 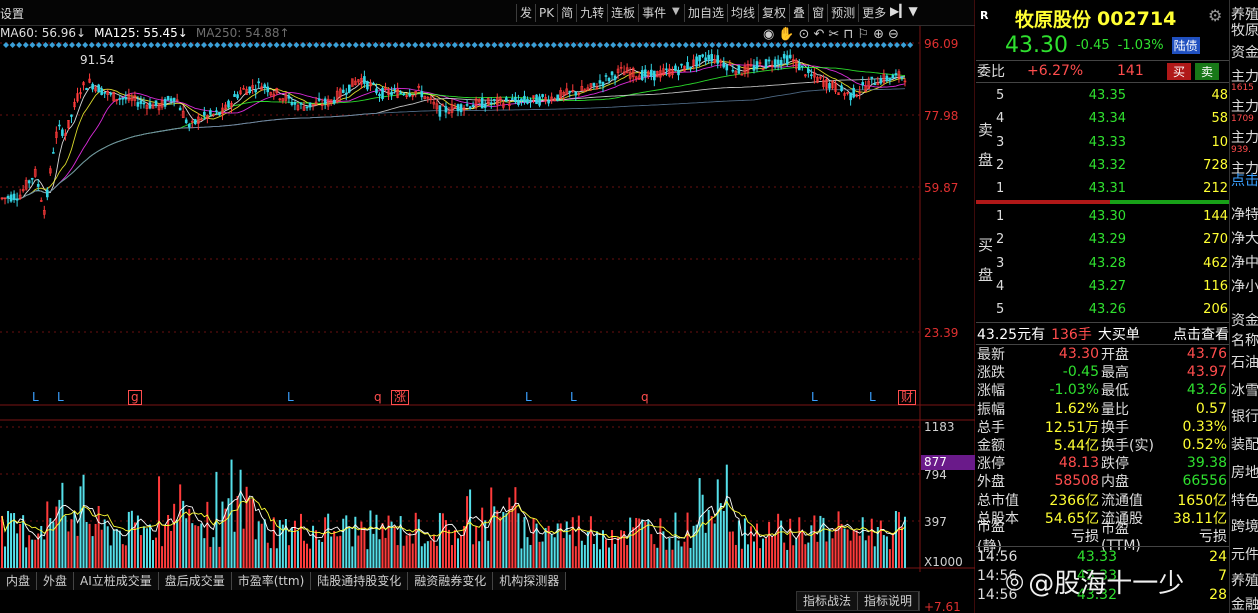 What do you see at coordinates (1112, 239) in the screenshot?
I see `bid-row: 2 43.29 270` at bounding box center [1112, 239].